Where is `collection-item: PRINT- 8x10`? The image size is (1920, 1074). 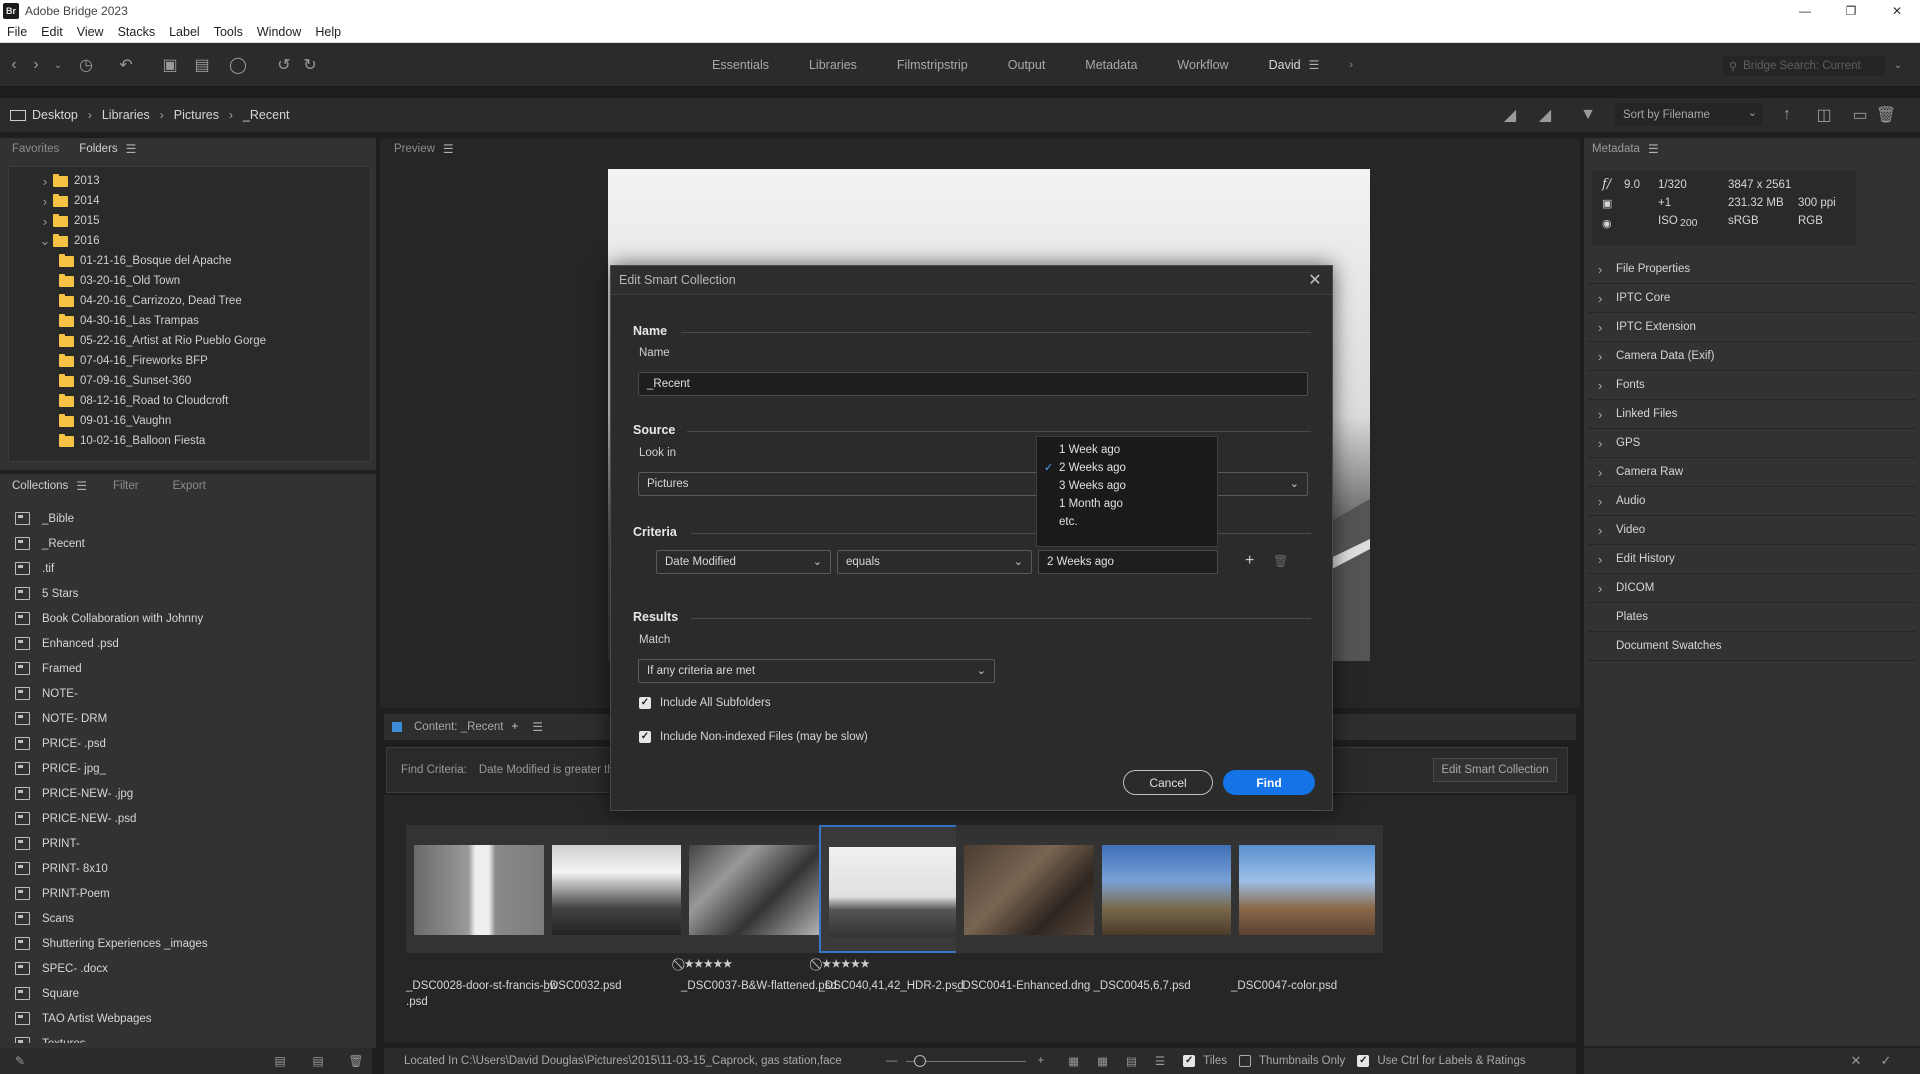
collection-item: PRINT- 8x10 is located at coordinates (188, 868).